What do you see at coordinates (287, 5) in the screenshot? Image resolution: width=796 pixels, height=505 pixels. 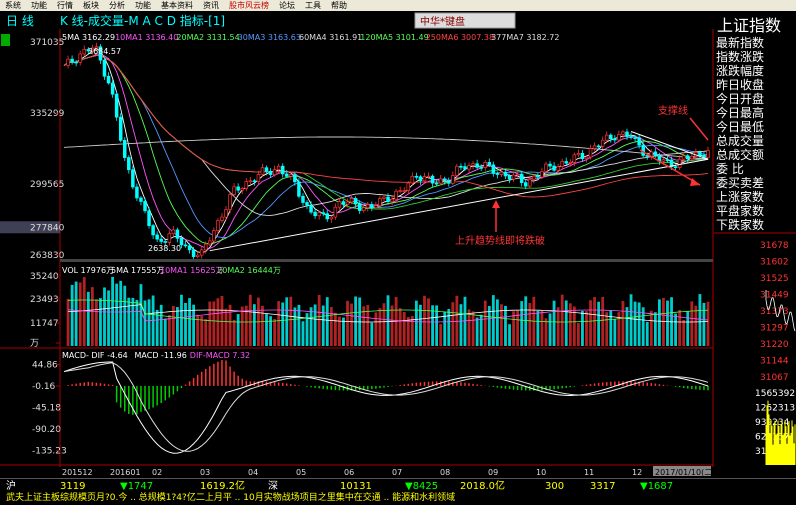 I see `menu-item: 论坛` at bounding box center [287, 5].